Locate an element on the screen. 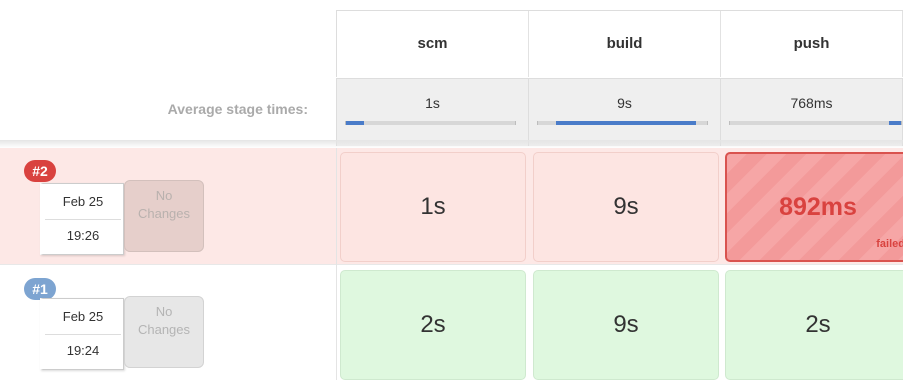 The width and height of the screenshot is (903, 380). stage-name: scm is located at coordinates (432, 43).